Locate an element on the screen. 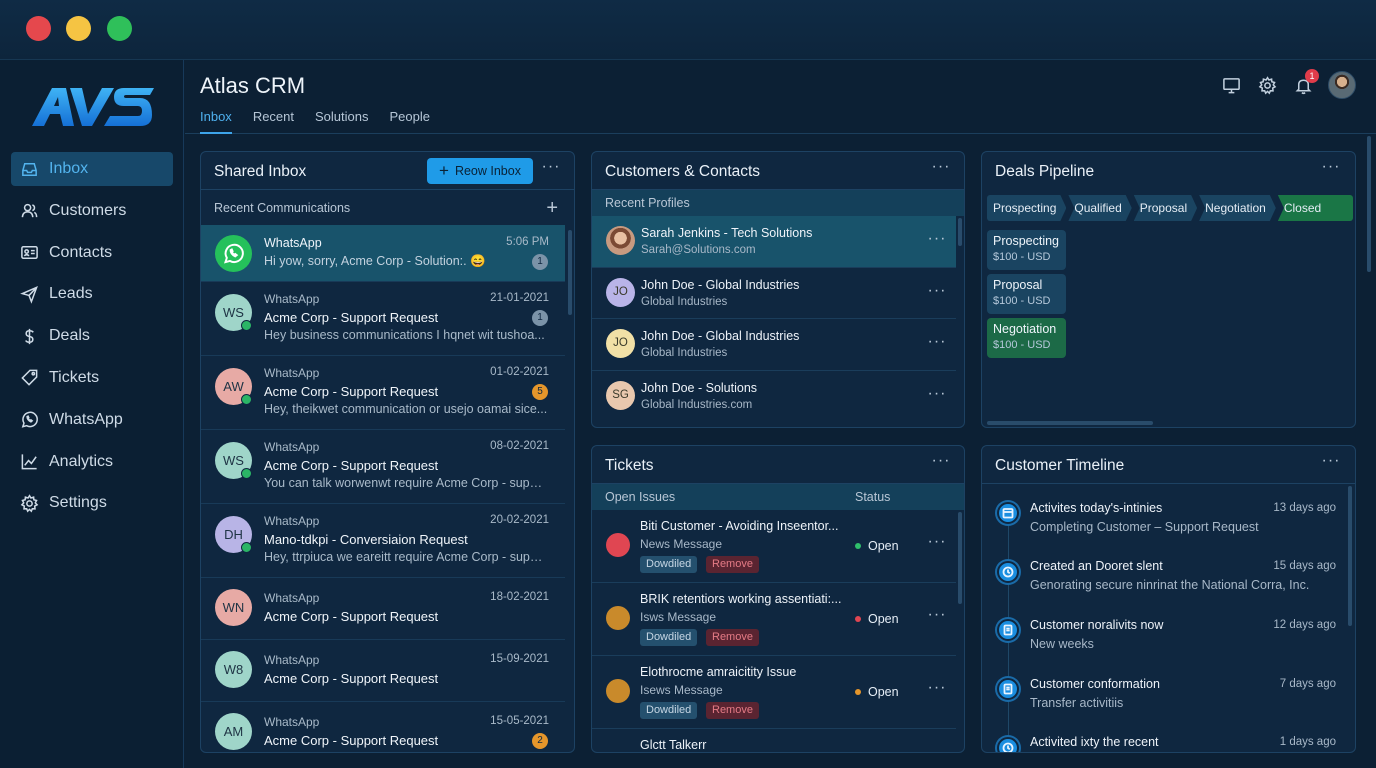 The image size is (1376, 768). avatar: JO is located at coordinates (620, 343).